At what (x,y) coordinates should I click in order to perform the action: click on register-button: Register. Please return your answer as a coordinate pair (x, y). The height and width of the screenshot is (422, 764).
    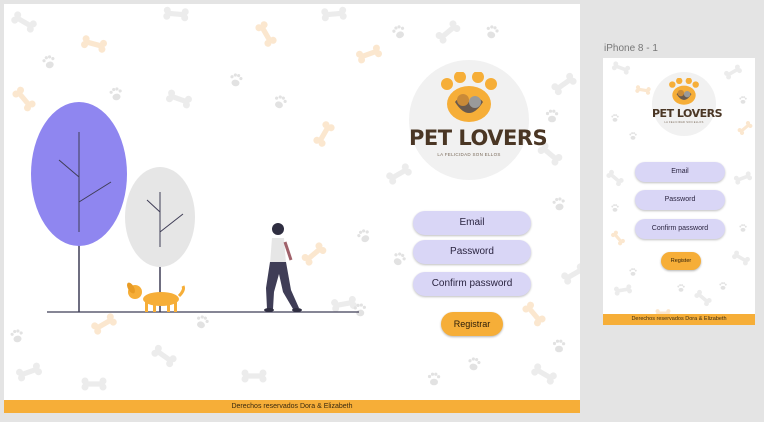
    Looking at the image, I should click on (681, 261).